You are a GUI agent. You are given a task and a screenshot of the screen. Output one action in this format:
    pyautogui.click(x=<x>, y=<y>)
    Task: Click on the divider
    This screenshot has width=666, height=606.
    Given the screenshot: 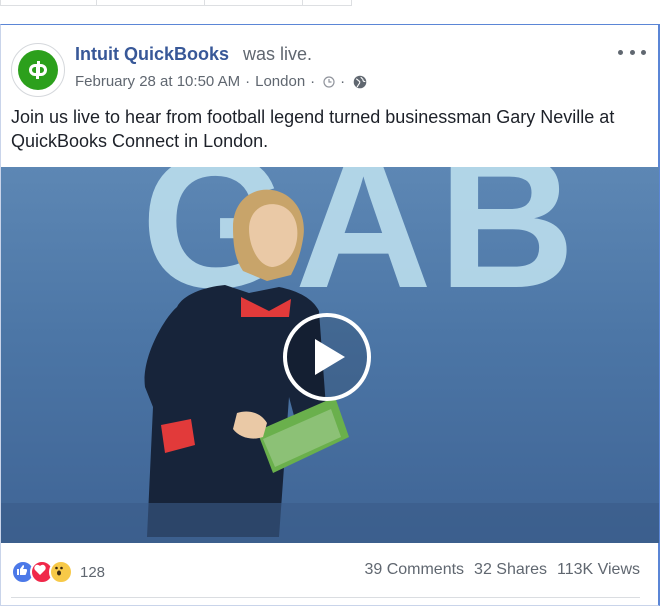 What is the action you would take?
    pyautogui.click(x=325, y=597)
    